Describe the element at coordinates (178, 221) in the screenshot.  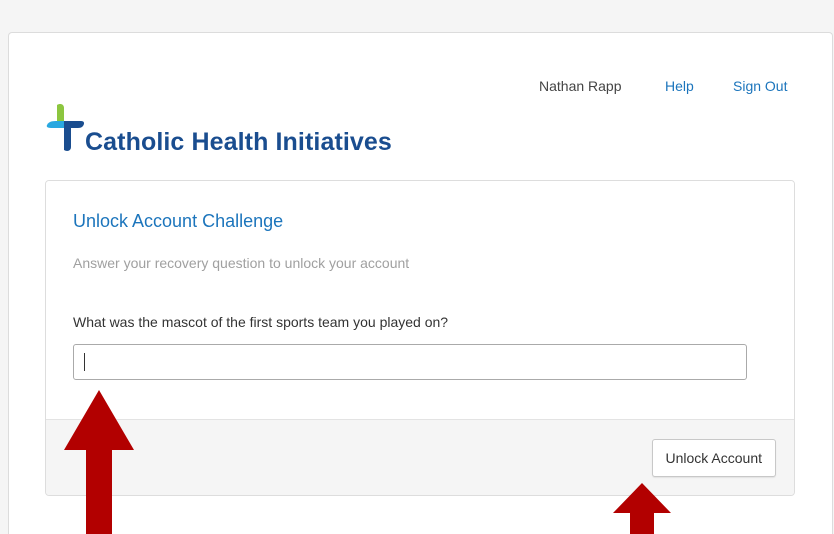
I see `panel-title: Unlock Account Challenge` at that location.